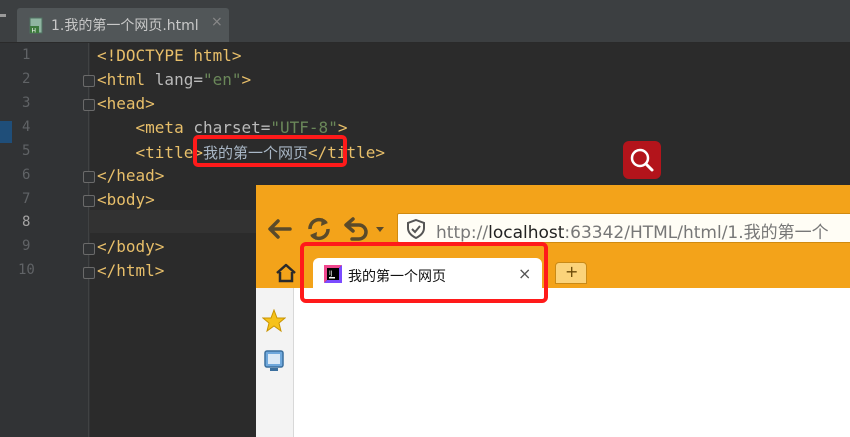  Describe the element at coordinates (26, 270) in the screenshot. I see `line-number: 10` at that location.